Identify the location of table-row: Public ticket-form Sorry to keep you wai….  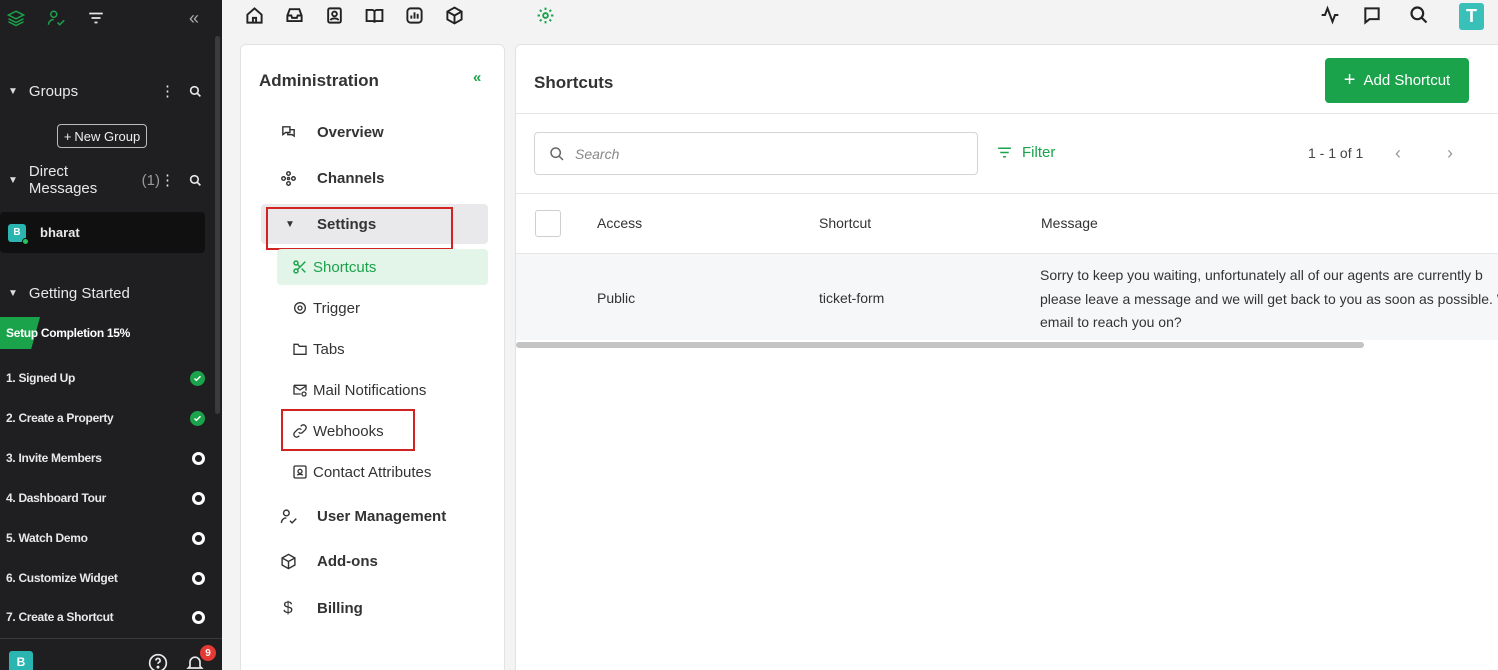
(1007, 297).